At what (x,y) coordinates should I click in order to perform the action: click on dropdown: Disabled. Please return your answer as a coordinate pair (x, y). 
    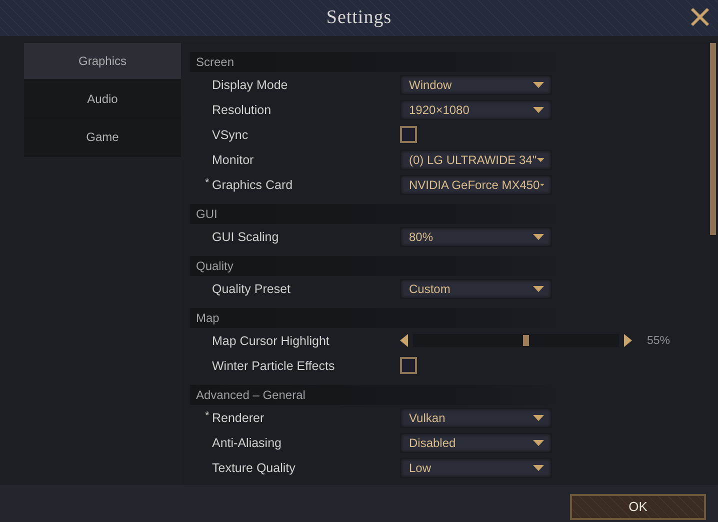
    Looking at the image, I should click on (476, 442).